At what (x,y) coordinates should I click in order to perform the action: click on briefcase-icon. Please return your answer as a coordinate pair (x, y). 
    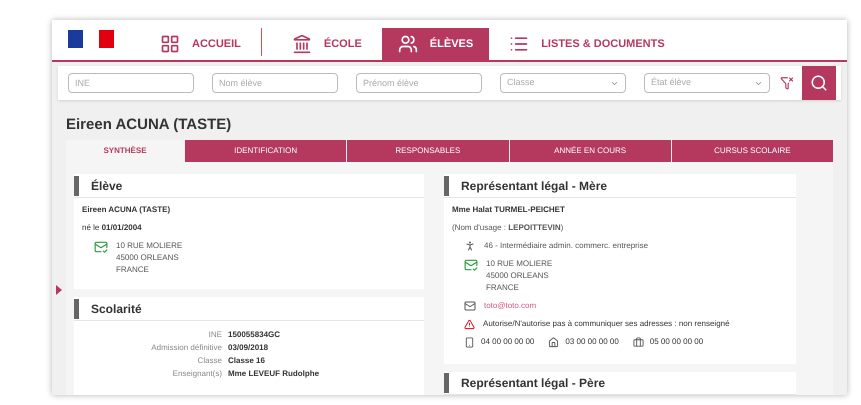
    Looking at the image, I should click on (638, 342).